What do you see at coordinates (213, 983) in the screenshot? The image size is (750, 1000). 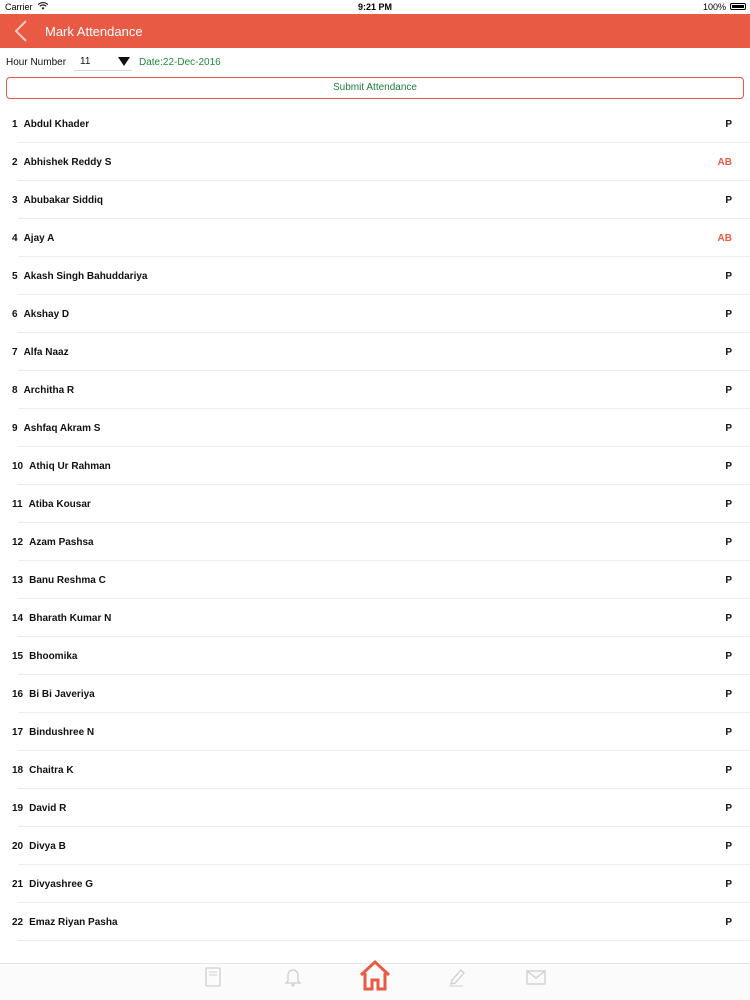 I see `tab-notebook` at bounding box center [213, 983].